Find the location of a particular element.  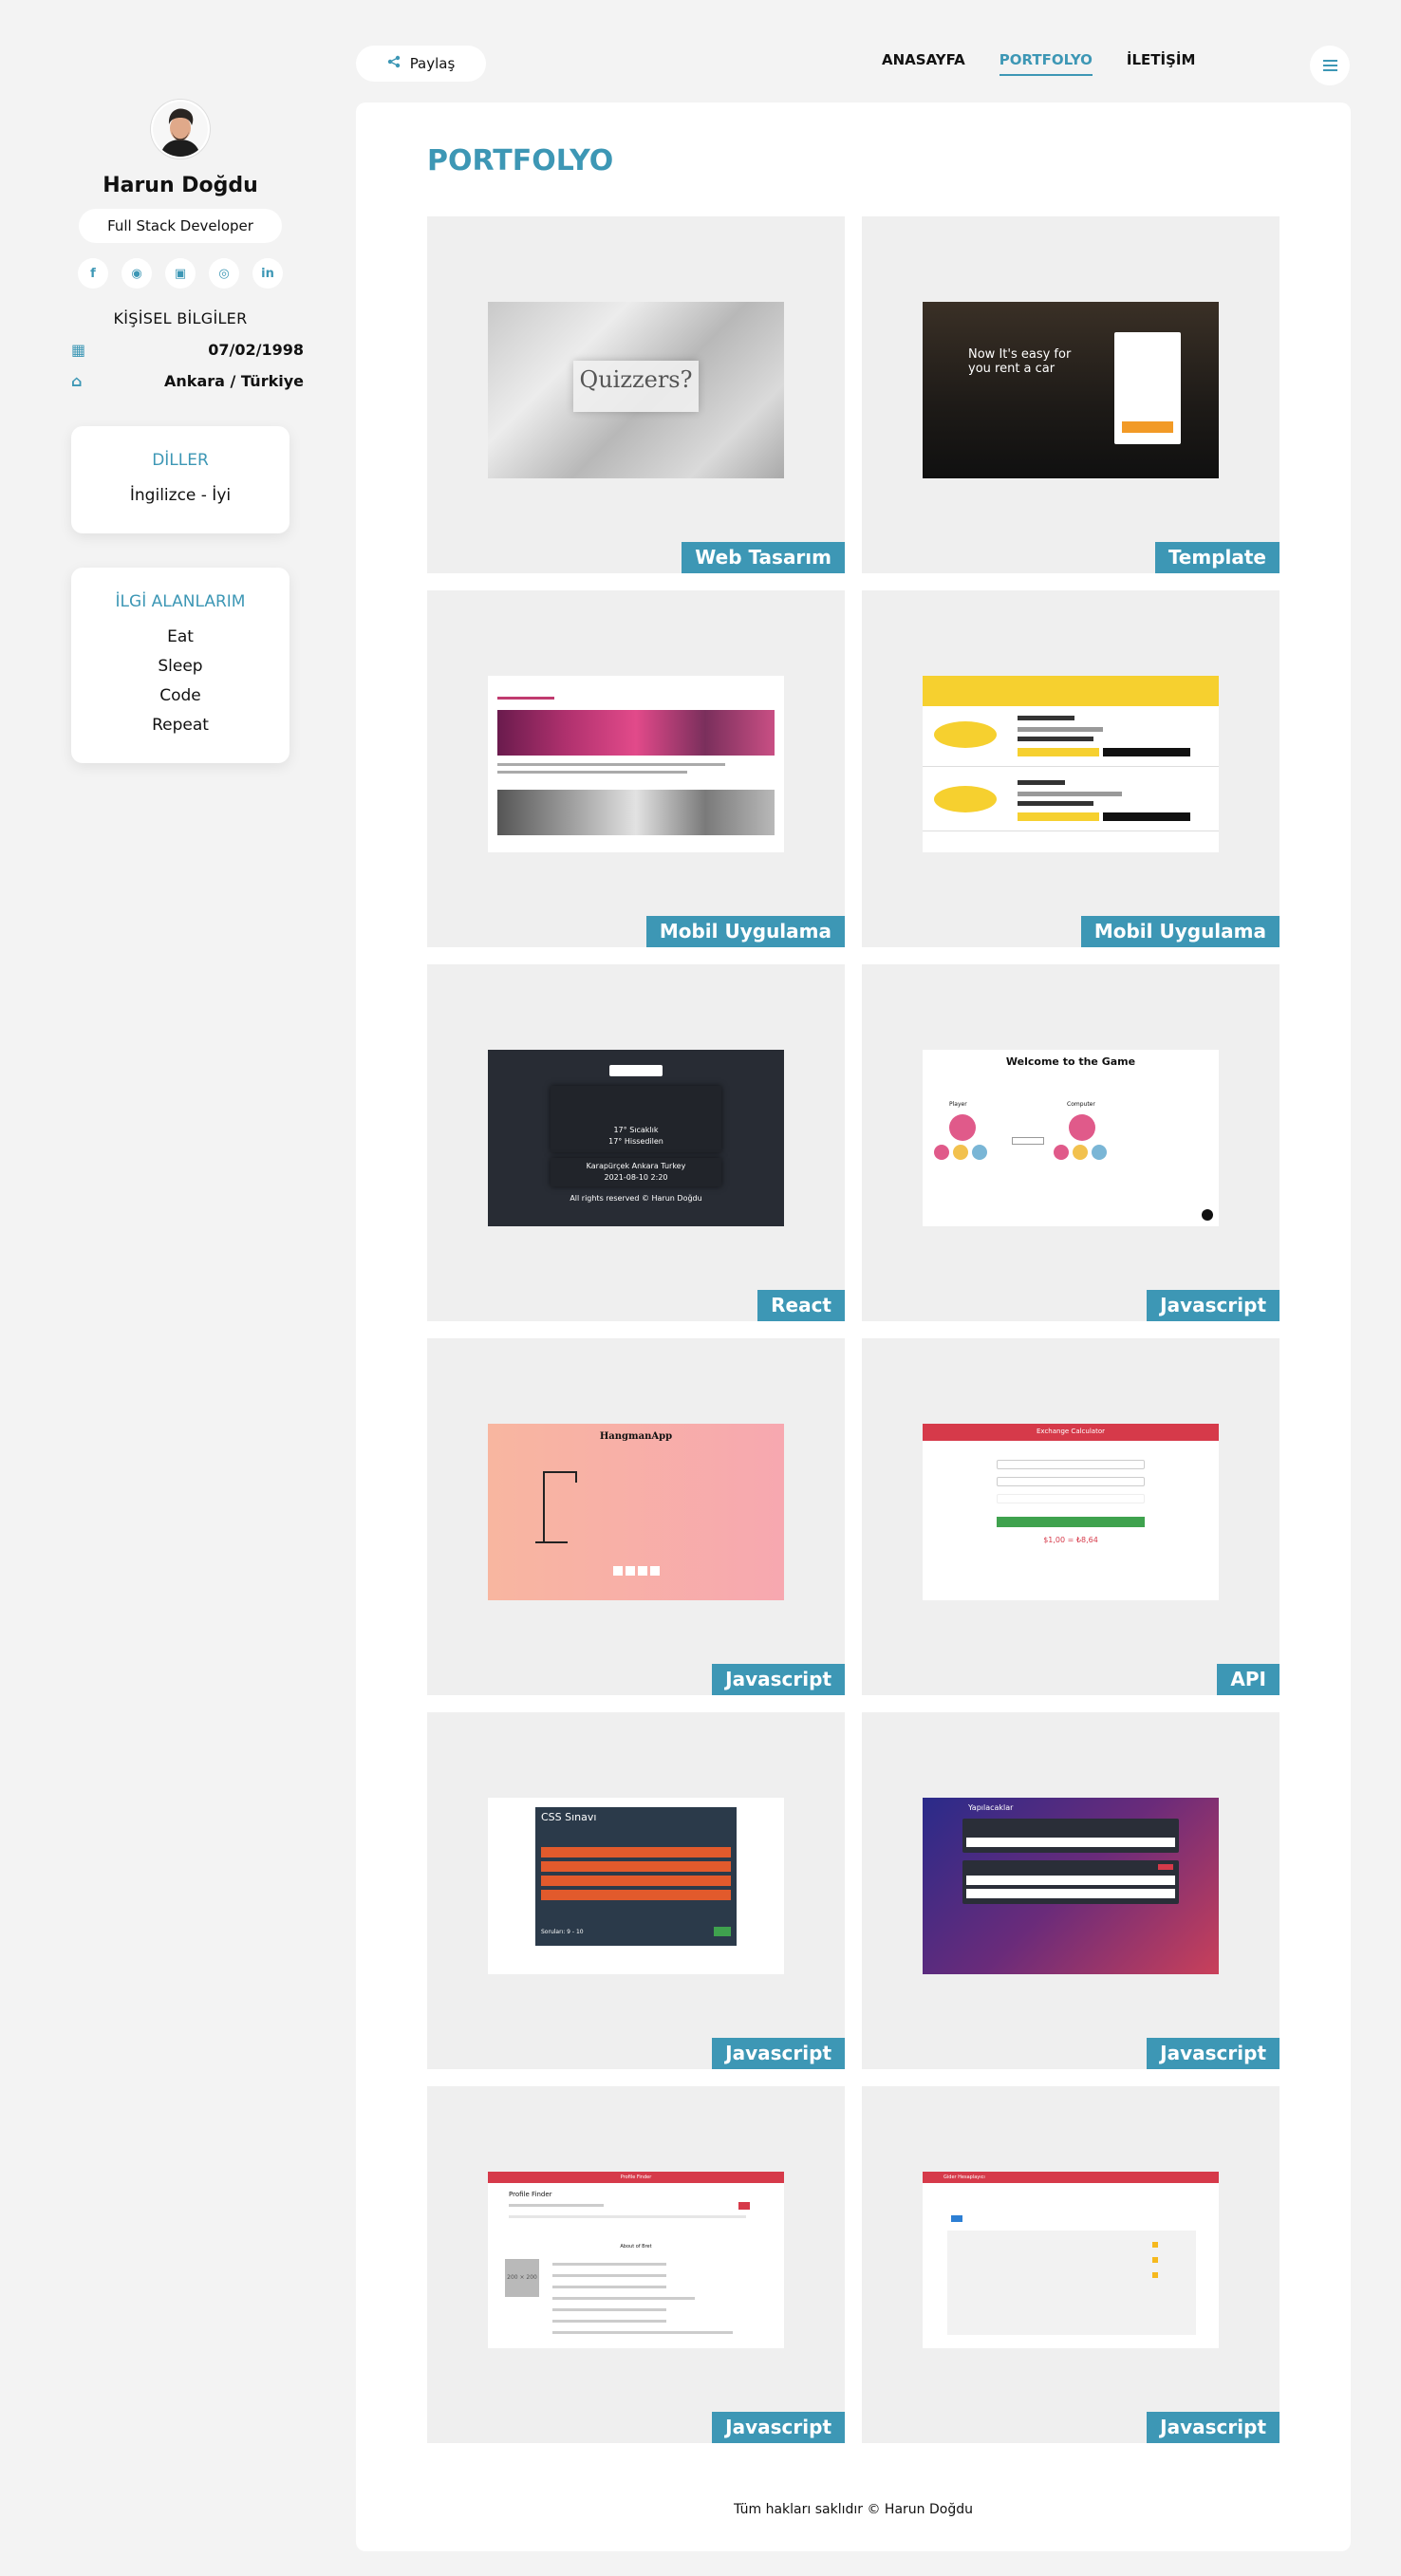

page-title: PORTFOLYO is located at coordinates (520, 160).